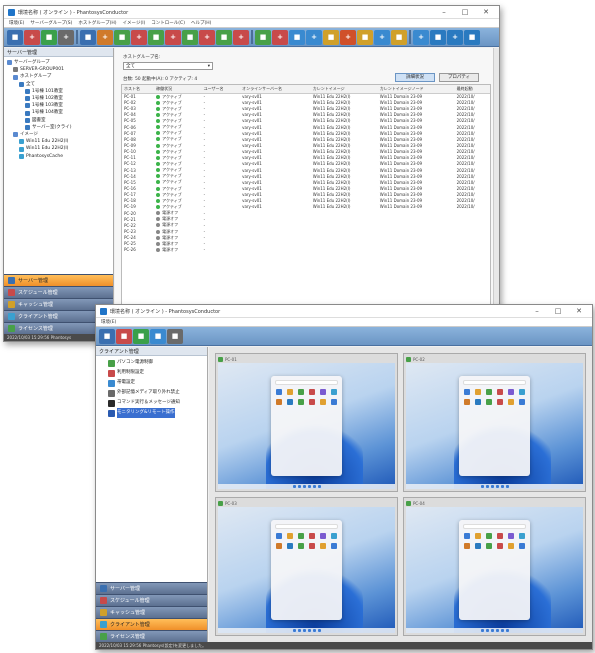  Describe the element at coordinates (168, 66) in the screenshot. I see `group-combo: 全て ▾` at that location.